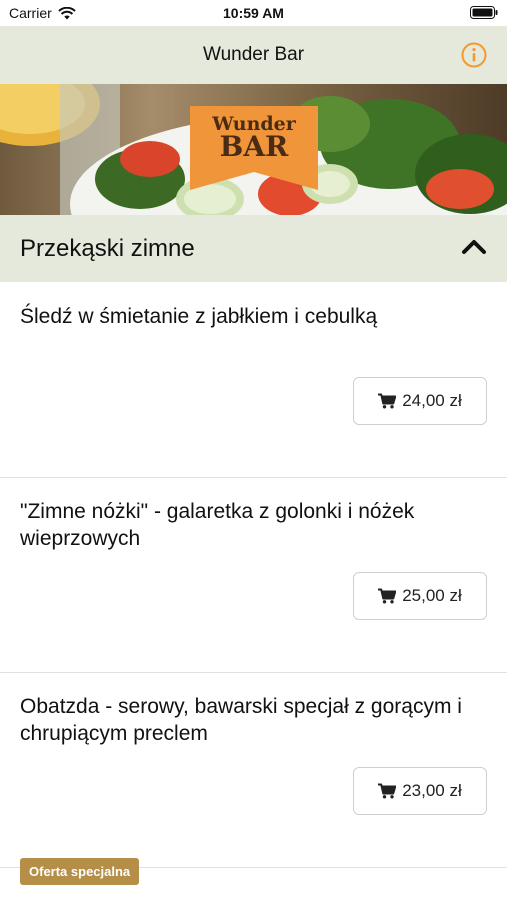 This screenshot has width=507, height=900. I want to click on navigation-bar: Wunder Bar, so click(253, 55).